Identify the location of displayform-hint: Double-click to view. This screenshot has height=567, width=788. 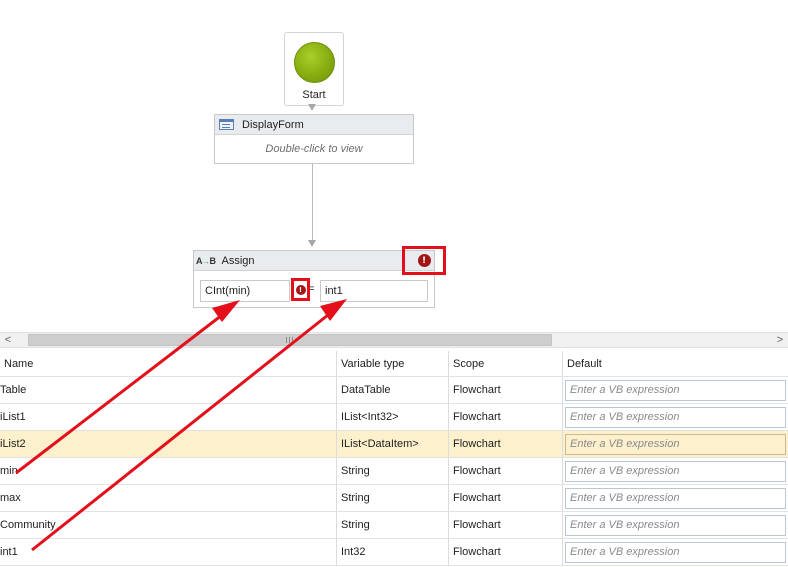
(314, 149).